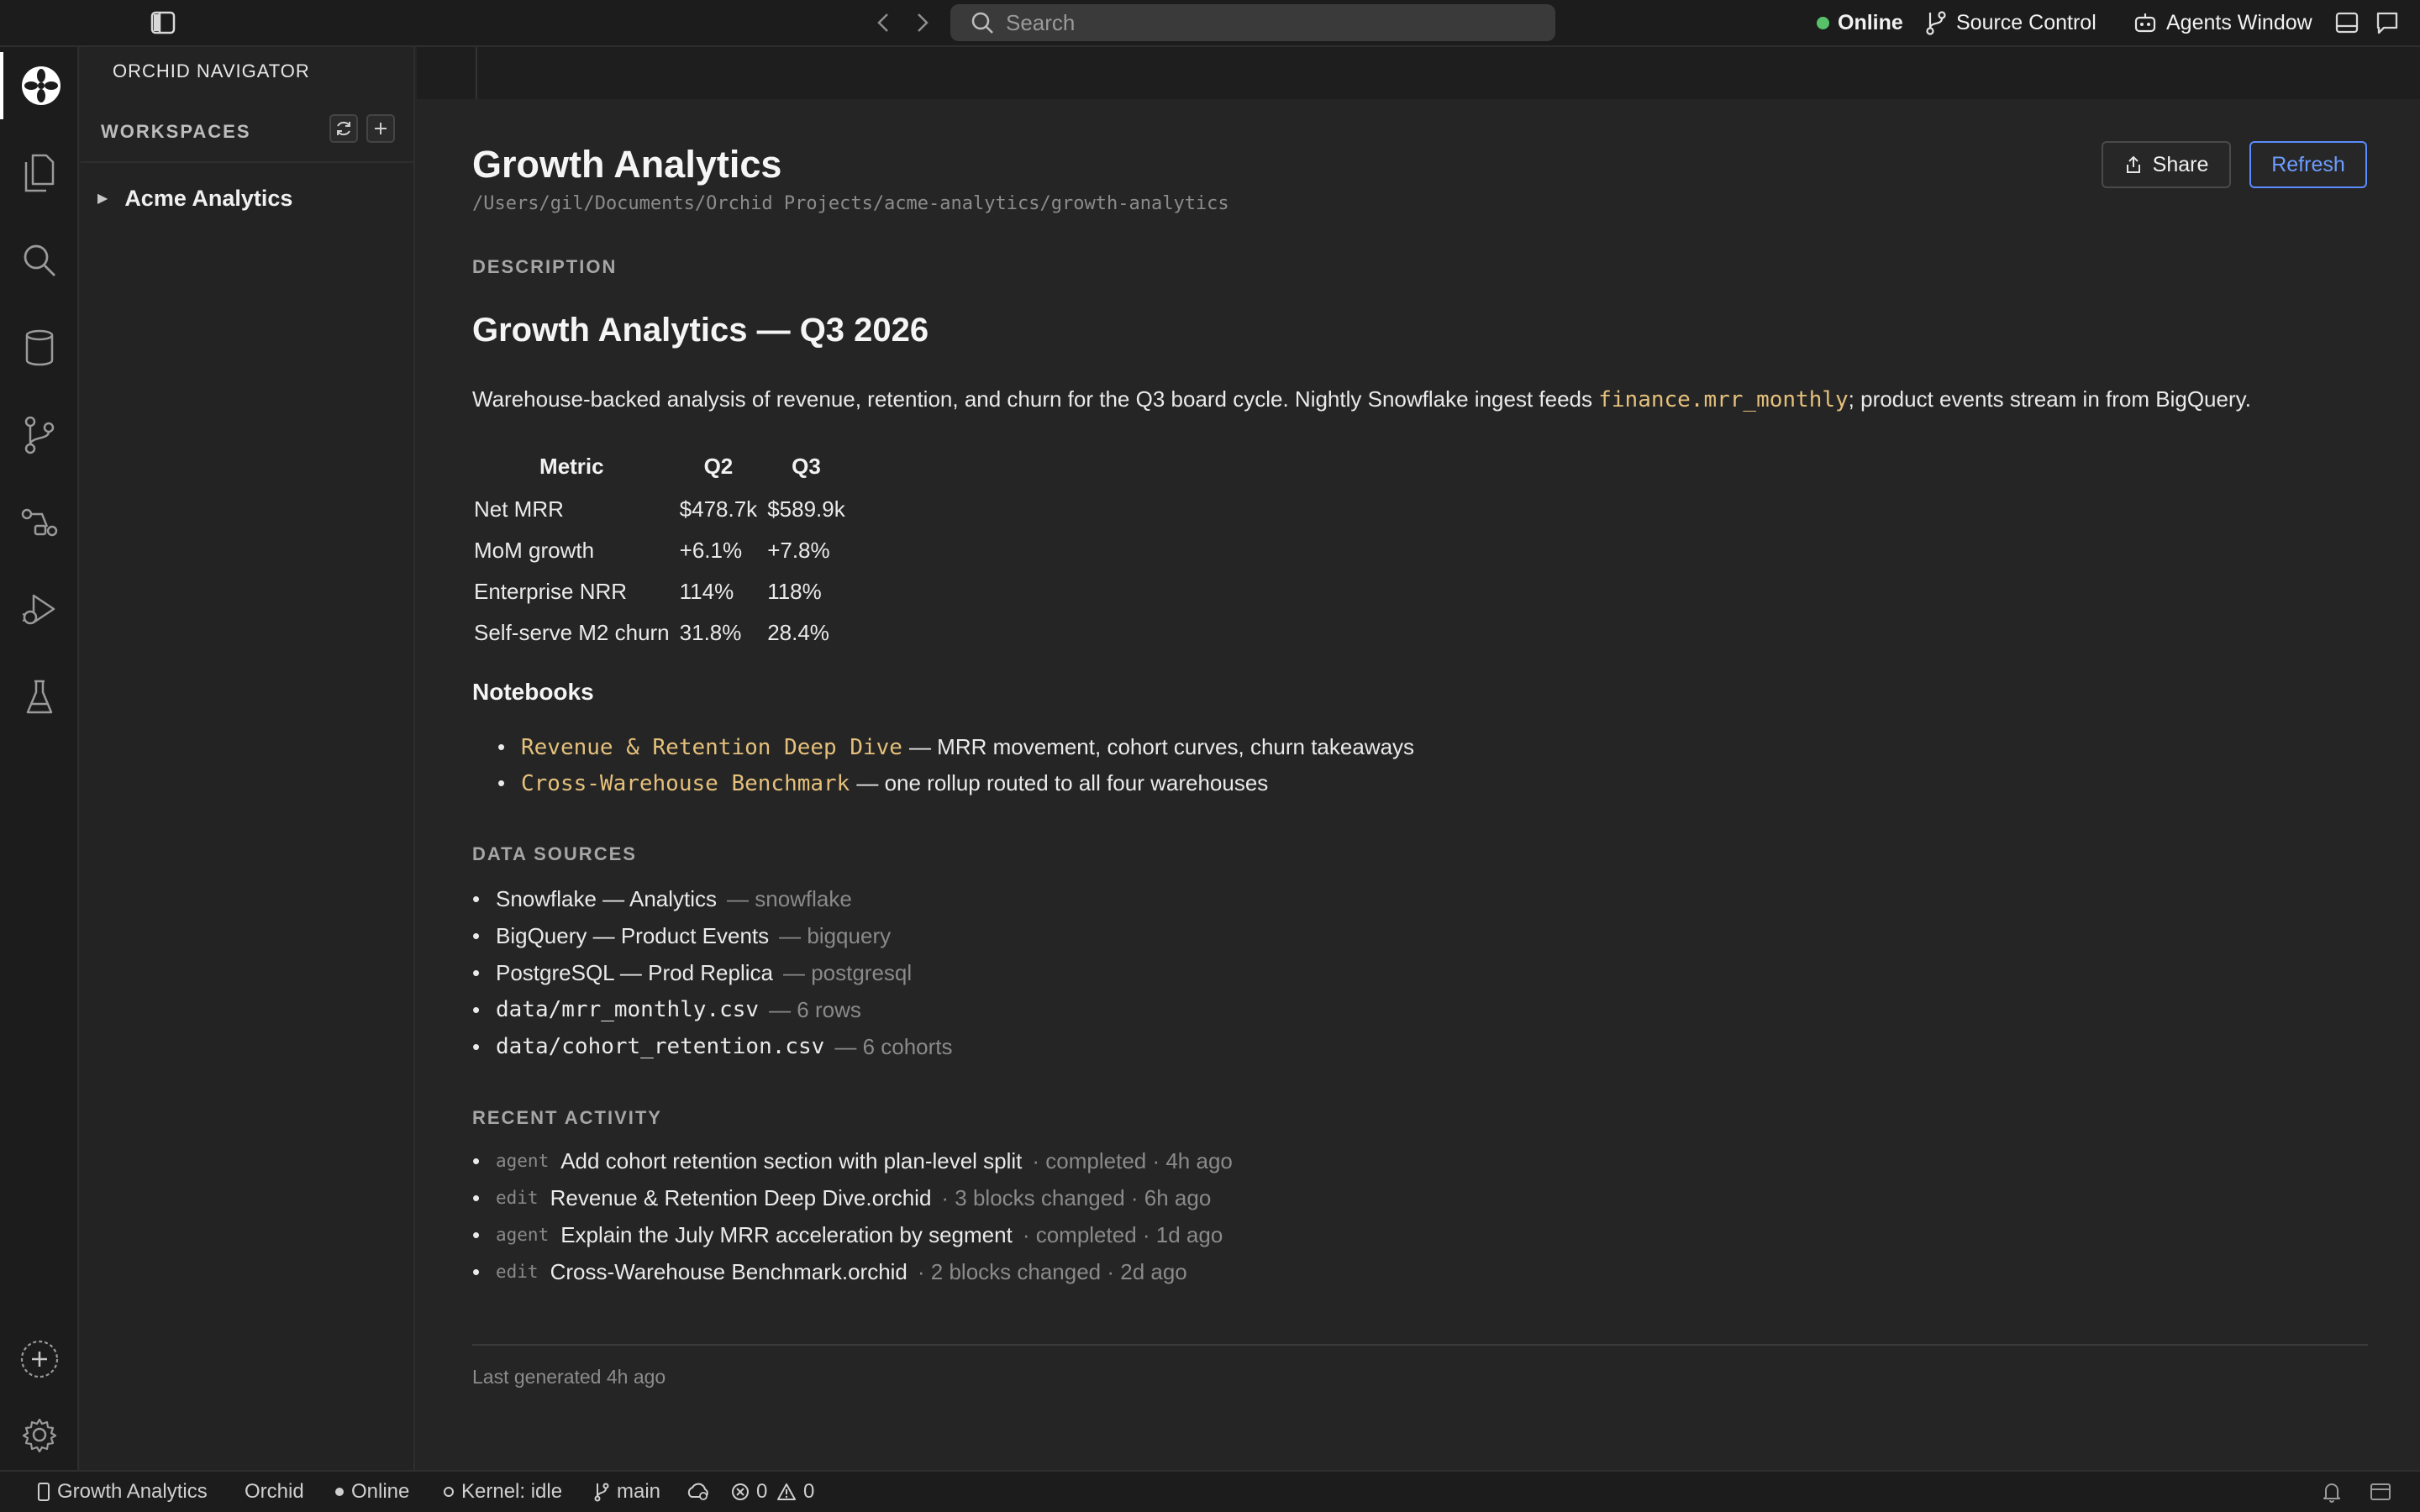 The width and height of the screenshot is (2420, 1512). What do you see at coordinates (123, 1492) in the screenshot?
I see `status-project: Growth Analytics` at bounding box center [123, 1492].